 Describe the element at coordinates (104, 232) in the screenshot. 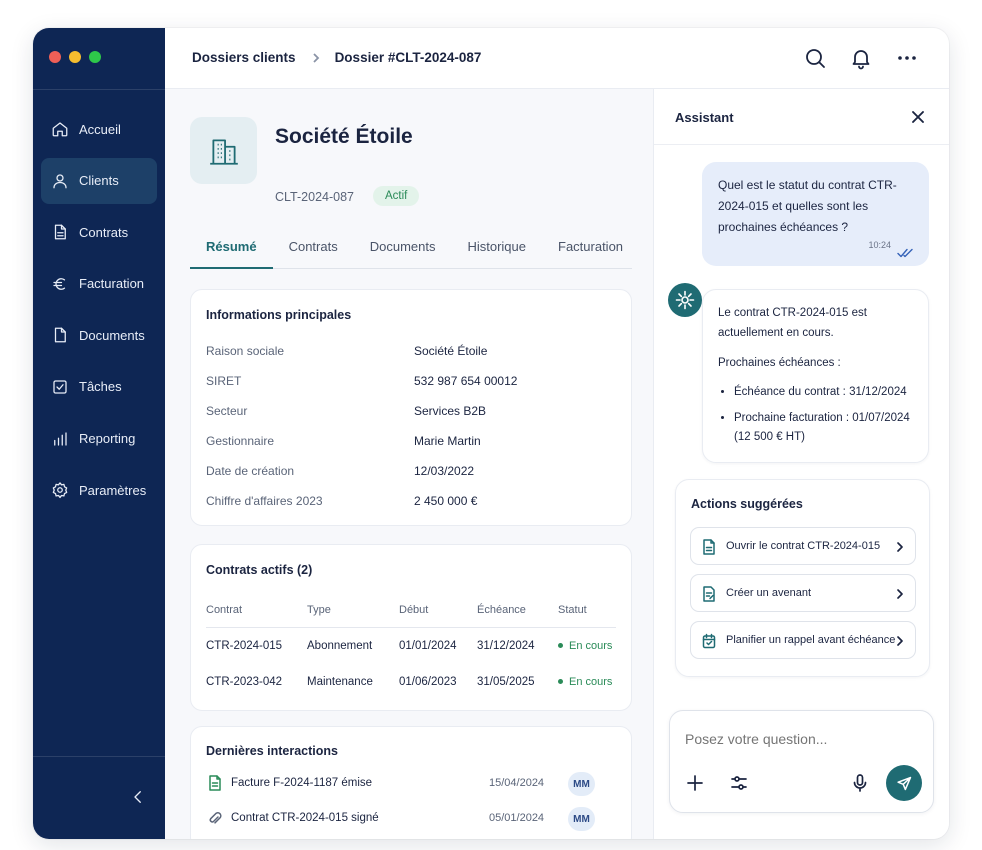

I see `sidebar-item-label: Contrats` at that location.